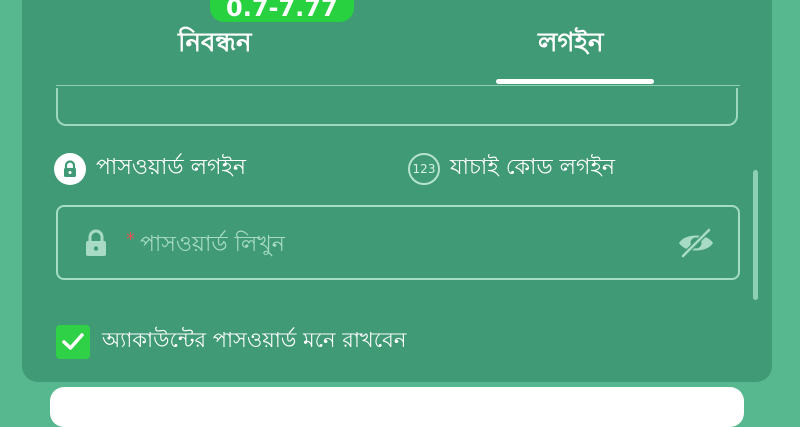 The width and height of the screenshot is (800, 427). What do you see at coordinates (575, 81) in the screenshot?
I see `active-tab-indicator` at bounding box center [575, 81].